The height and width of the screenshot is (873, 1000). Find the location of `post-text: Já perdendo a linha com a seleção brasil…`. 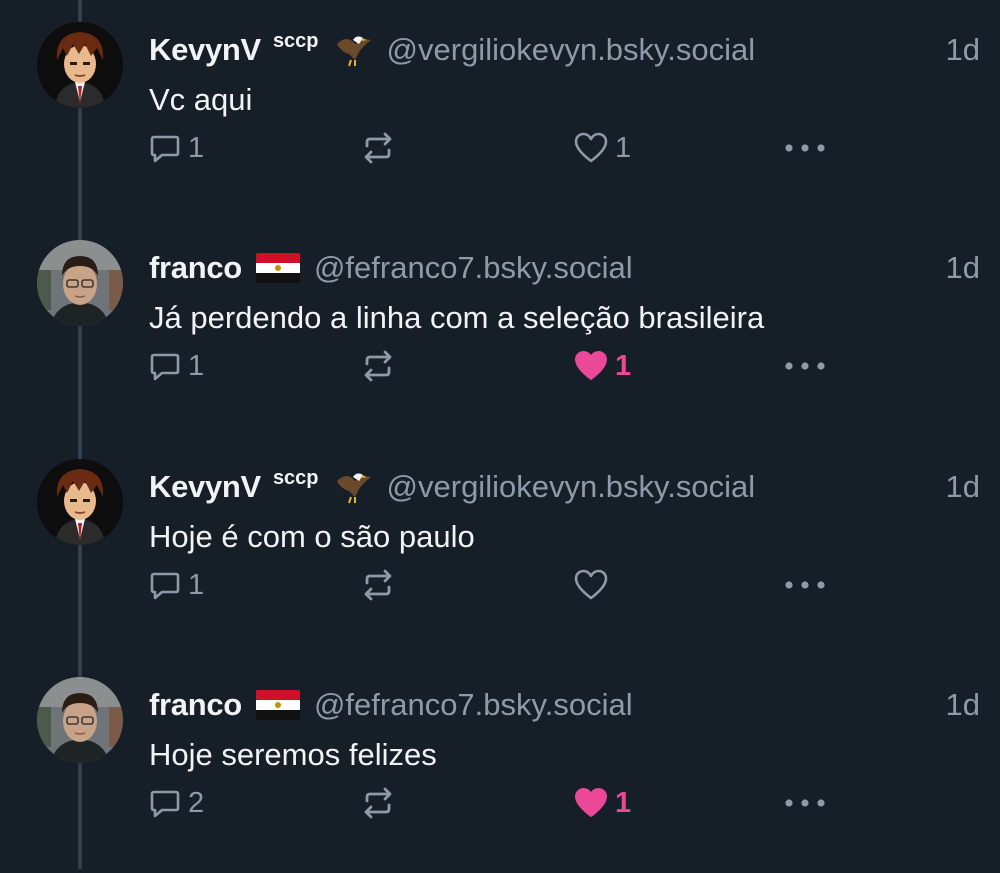

post-text: Já perdendo a linha com a seleção brasil… is located at coordinates (457, 317).